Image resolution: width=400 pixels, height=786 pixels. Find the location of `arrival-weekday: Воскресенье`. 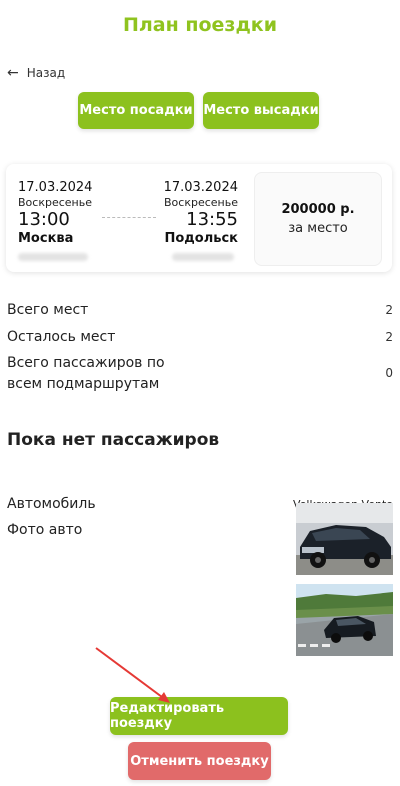

arrival-weekday: Воскресенье is located at coordinates (201, 202).